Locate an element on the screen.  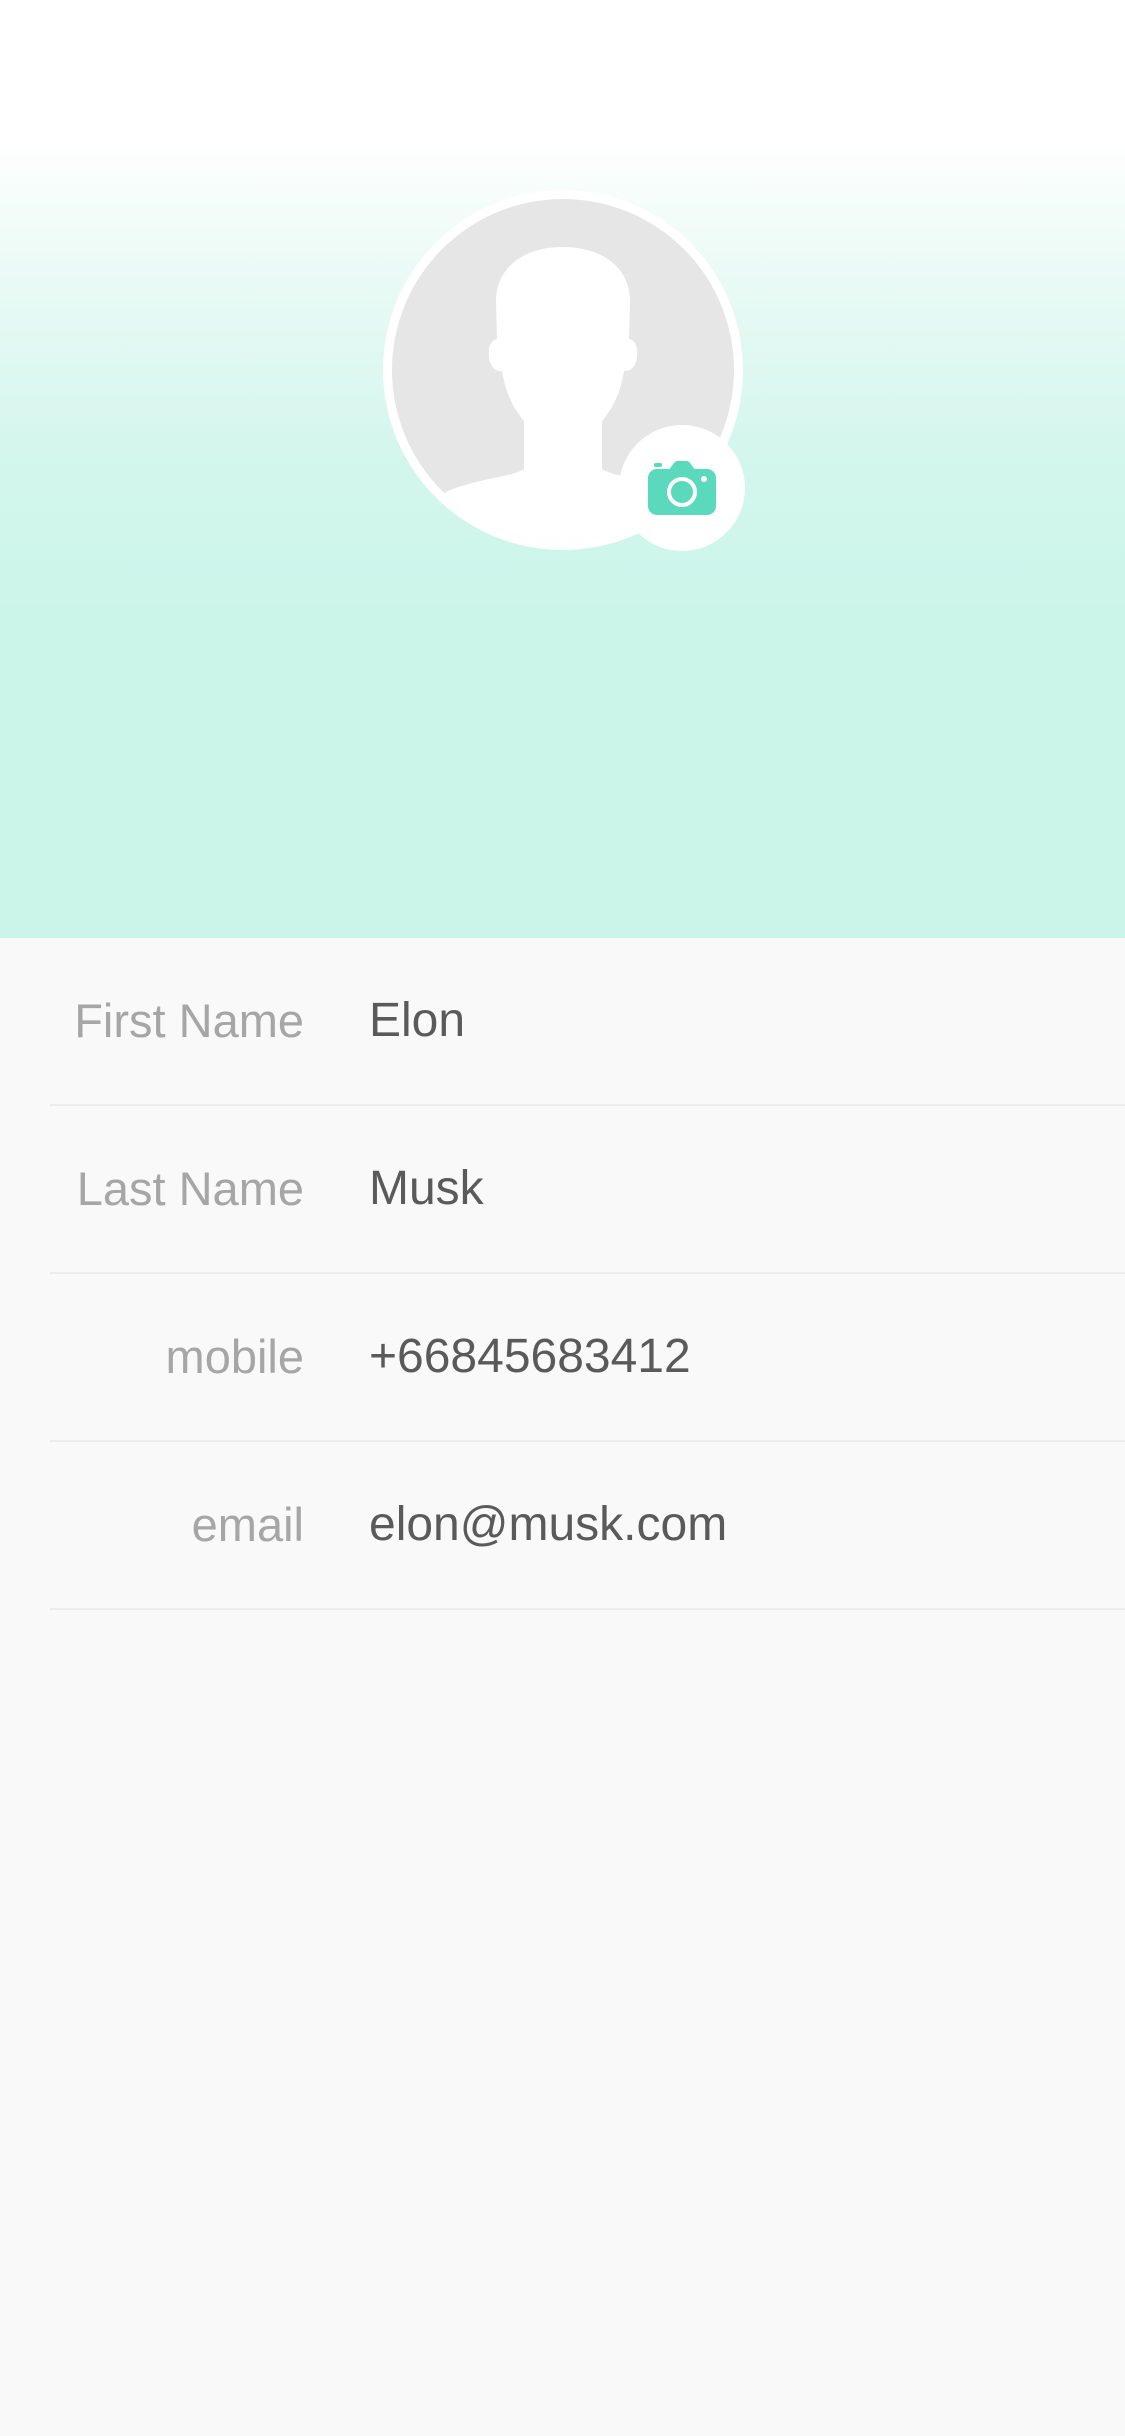
mobile-row: mobile is located at coordinates (562, 1358).